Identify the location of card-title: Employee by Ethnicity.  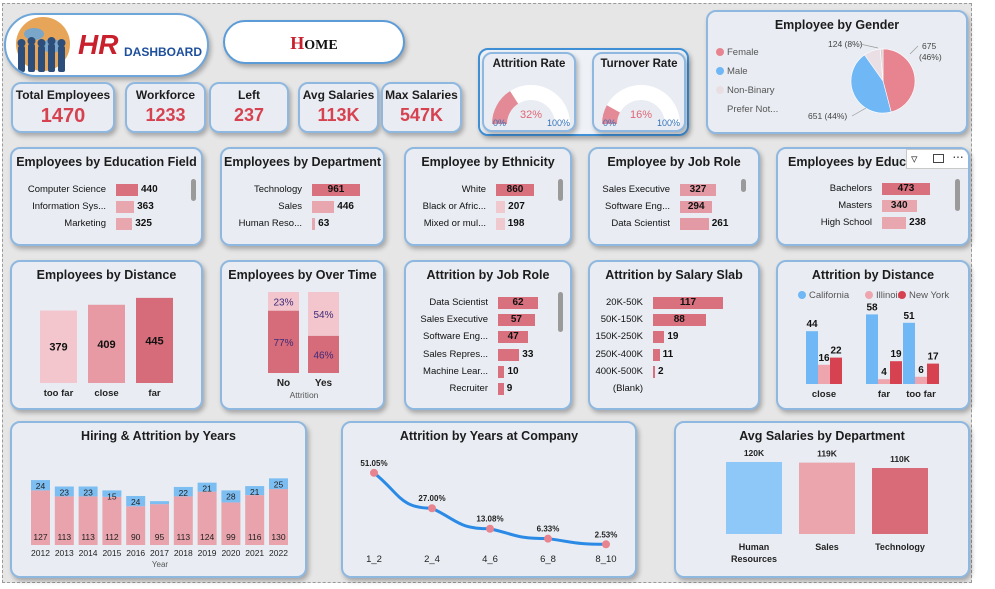
(488, 162).